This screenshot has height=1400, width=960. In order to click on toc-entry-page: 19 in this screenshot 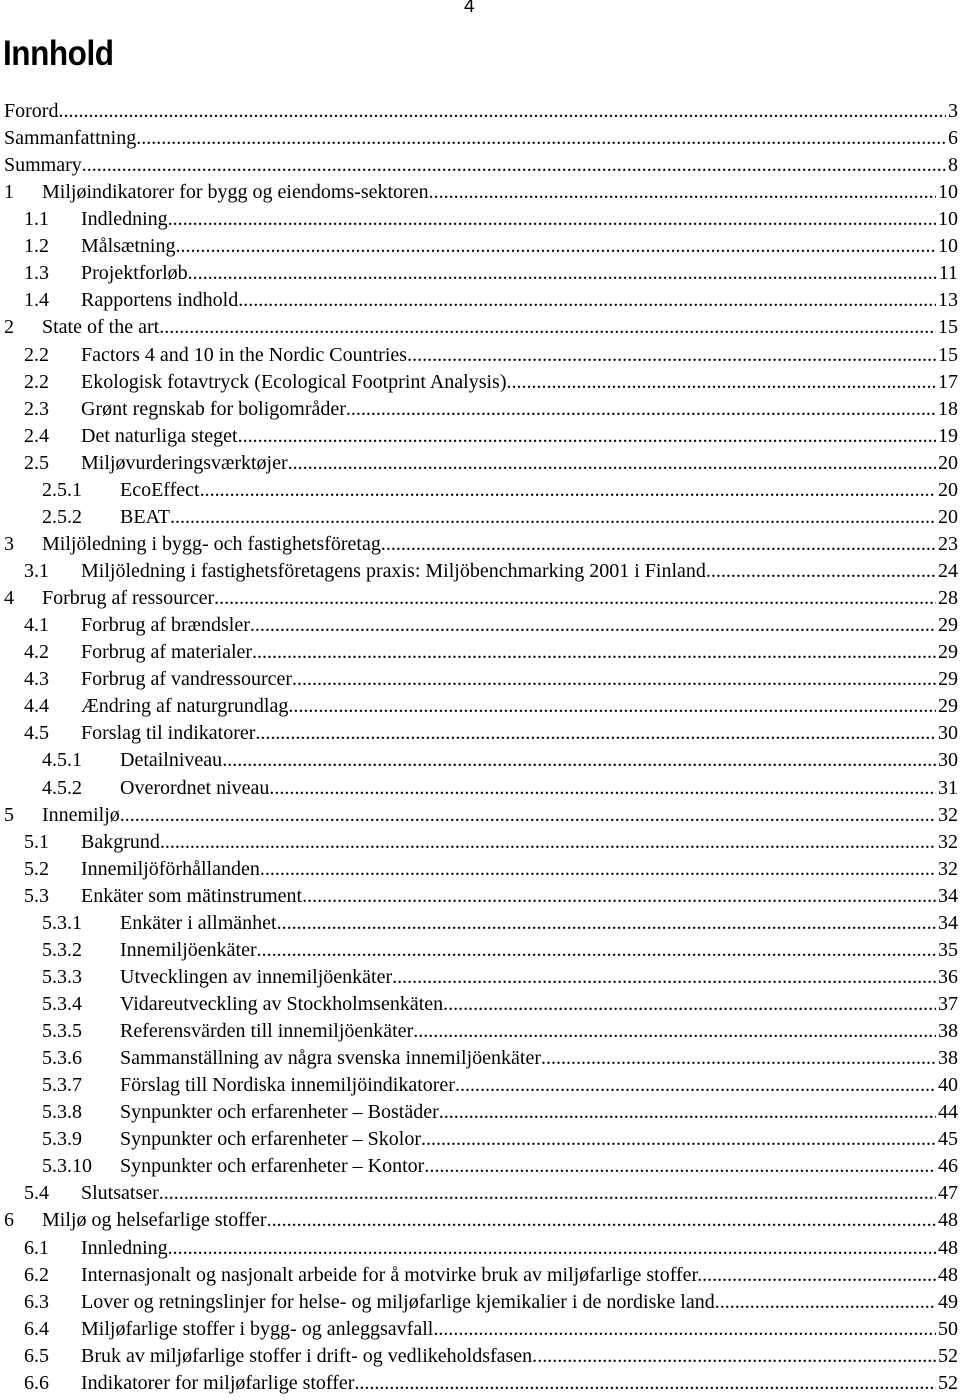, I will do `click(948, 435)`.